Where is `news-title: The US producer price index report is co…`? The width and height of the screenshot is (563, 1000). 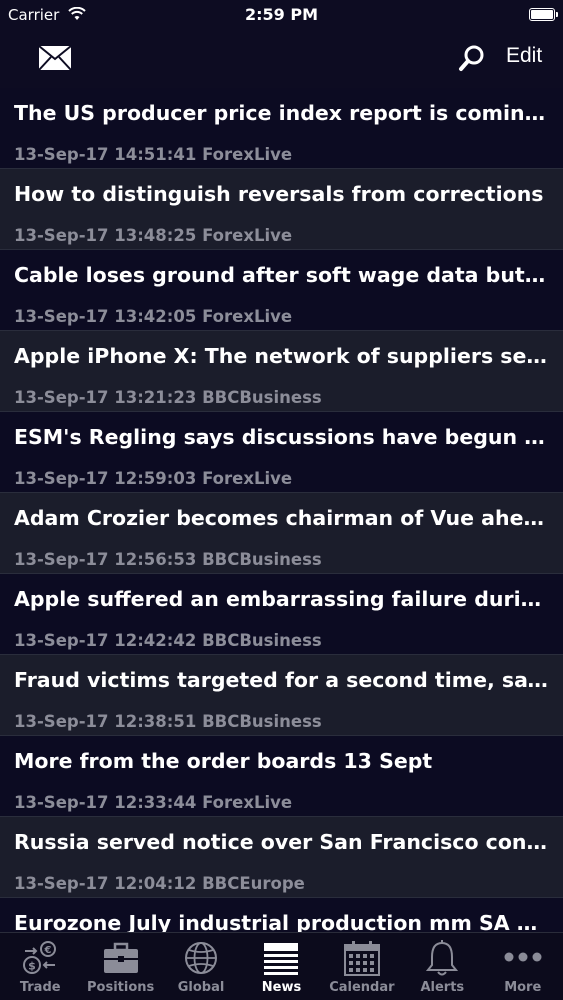 news-title: The US producer price index report is co… is located at coordinates (281, 113).